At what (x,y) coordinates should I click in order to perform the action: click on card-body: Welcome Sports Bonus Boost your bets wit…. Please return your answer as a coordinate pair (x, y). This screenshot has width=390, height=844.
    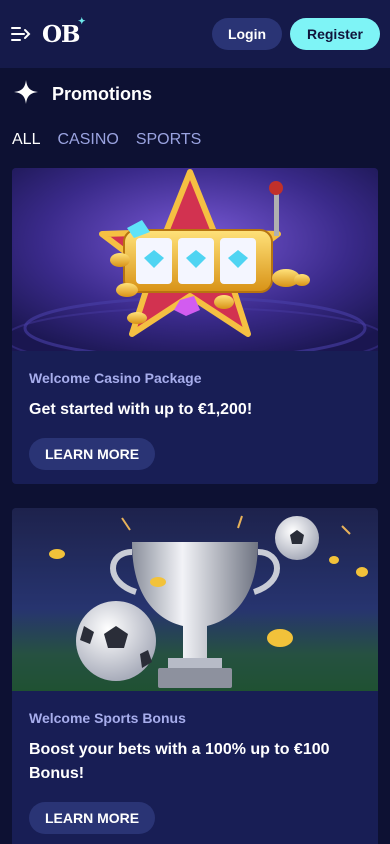
    Looking at the image, I should click on (195, 772).